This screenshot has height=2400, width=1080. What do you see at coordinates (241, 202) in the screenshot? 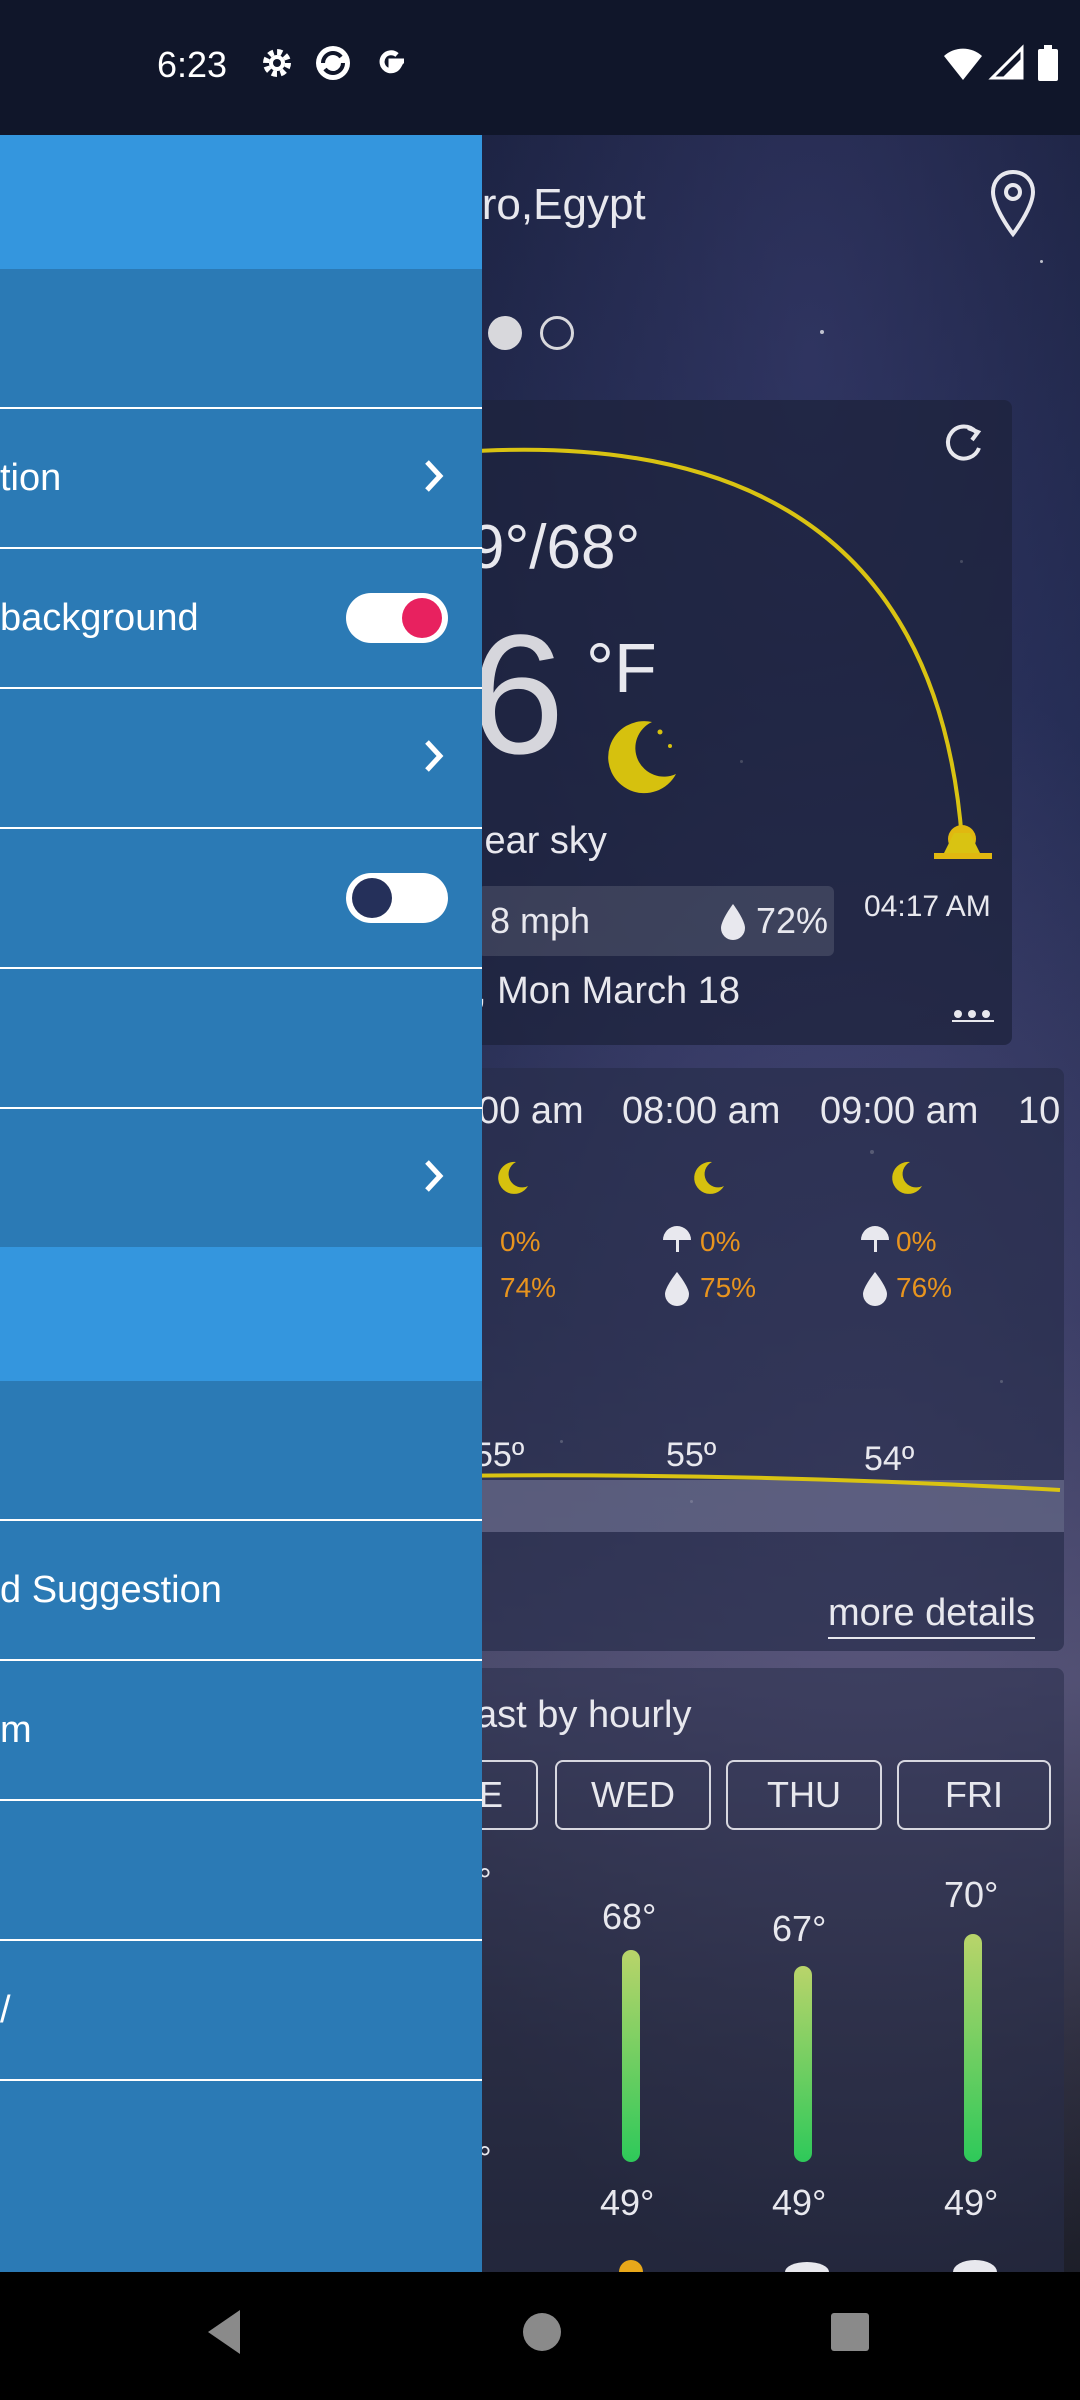
I see `drawer-header` at bounding box center [241, 202].